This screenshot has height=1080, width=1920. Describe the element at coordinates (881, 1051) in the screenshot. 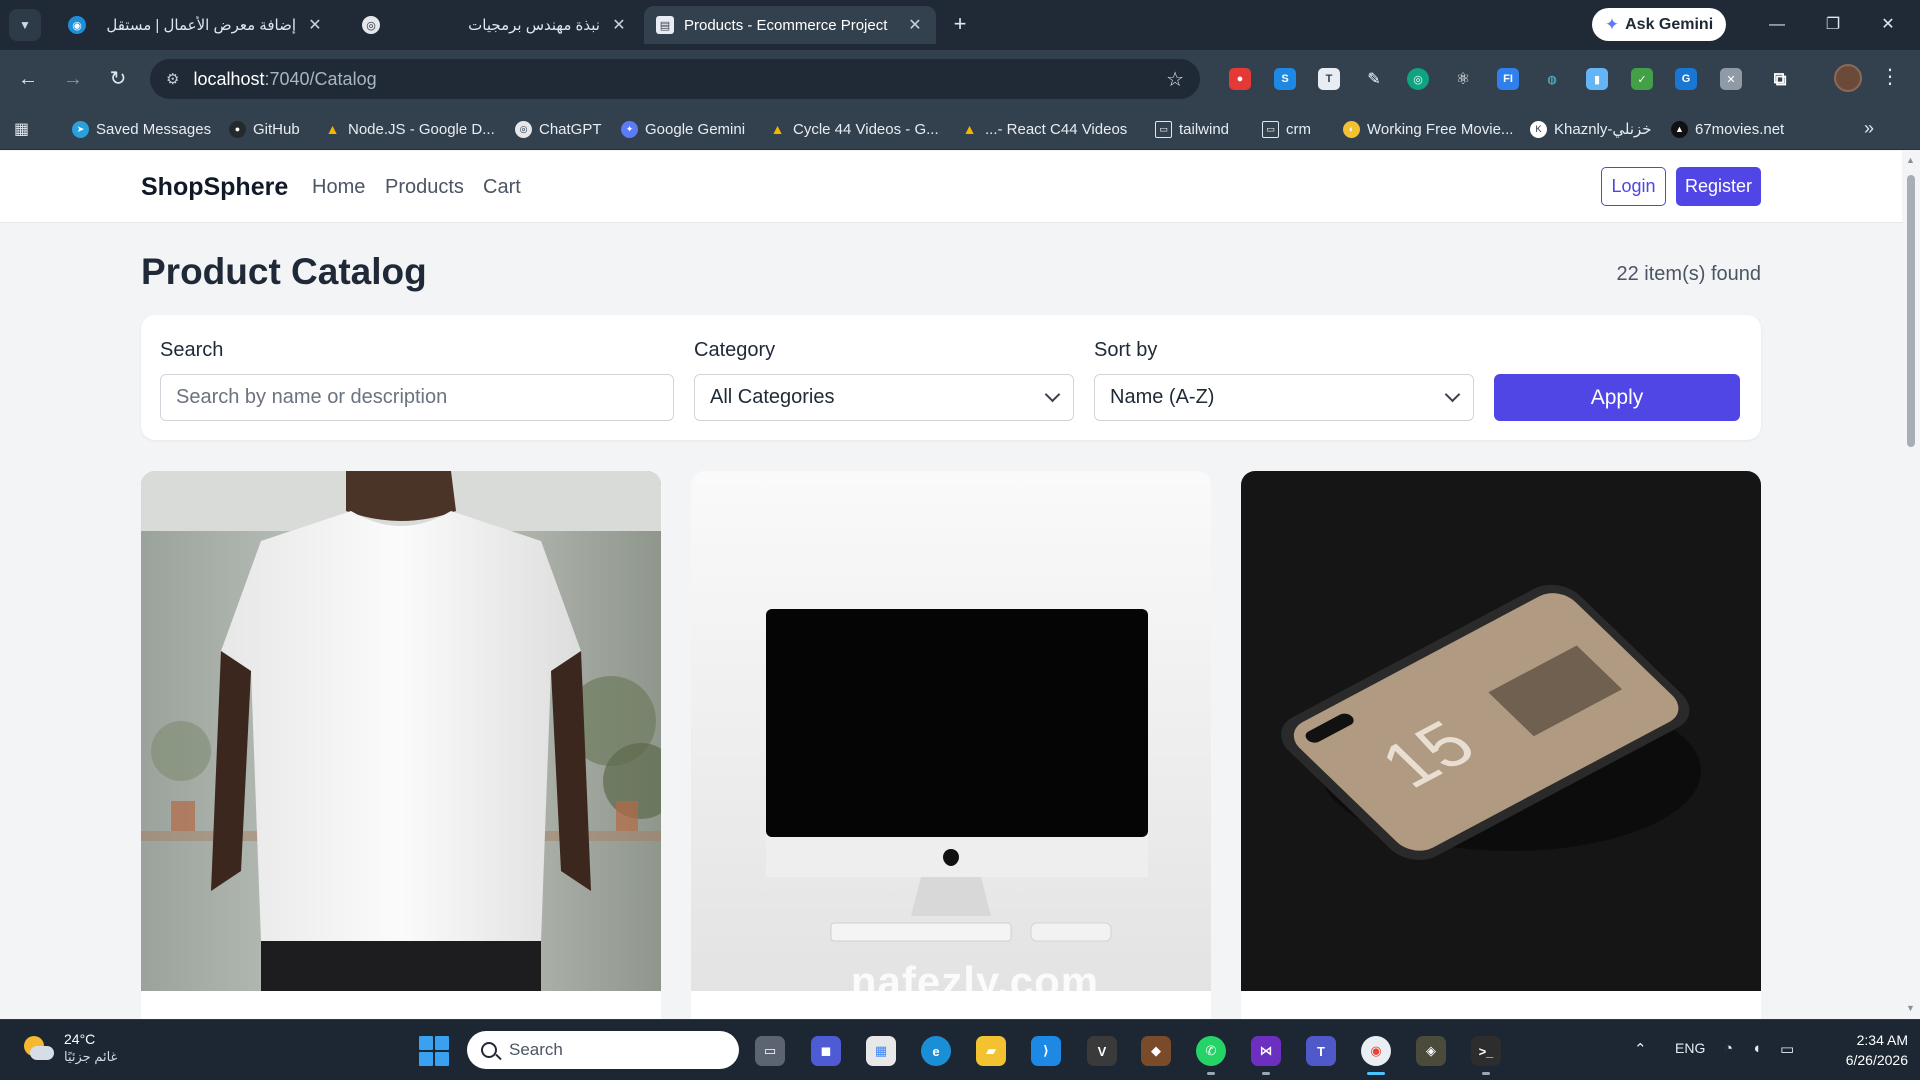

I see `microsoft-store-icon: ▦` at that location.